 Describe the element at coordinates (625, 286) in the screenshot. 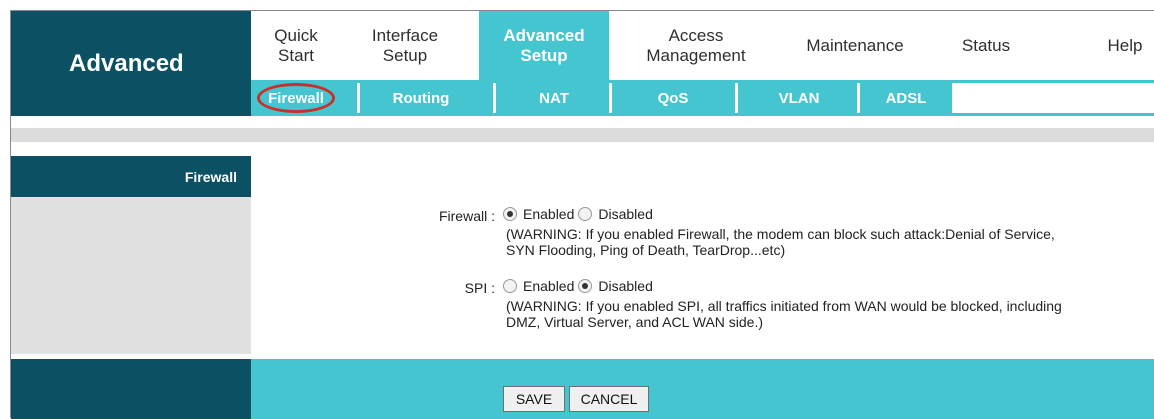

I see `spi-disabled-label: Disabled` at that location.